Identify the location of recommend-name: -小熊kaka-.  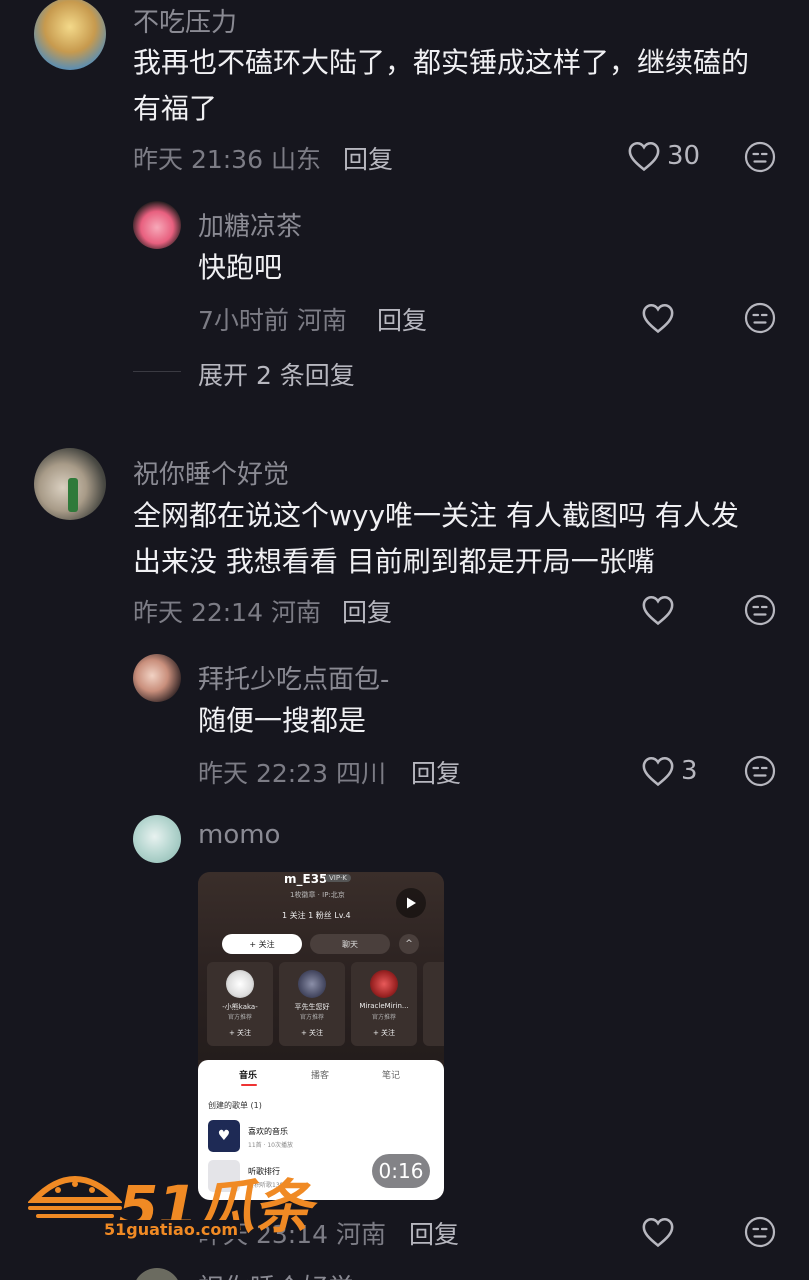
(240, 1007).